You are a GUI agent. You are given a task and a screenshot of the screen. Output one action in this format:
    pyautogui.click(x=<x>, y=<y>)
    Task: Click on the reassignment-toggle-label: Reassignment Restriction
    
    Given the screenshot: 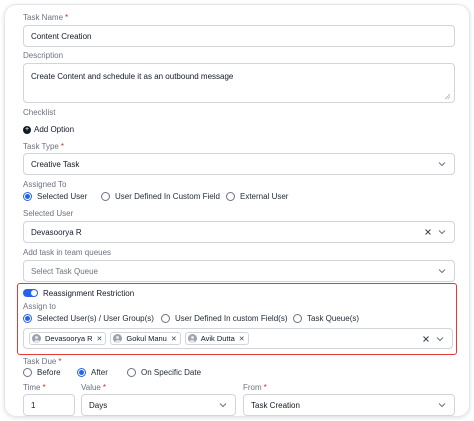 What is the action you would take?
    pyautogui.click(x=89, y=293)
    